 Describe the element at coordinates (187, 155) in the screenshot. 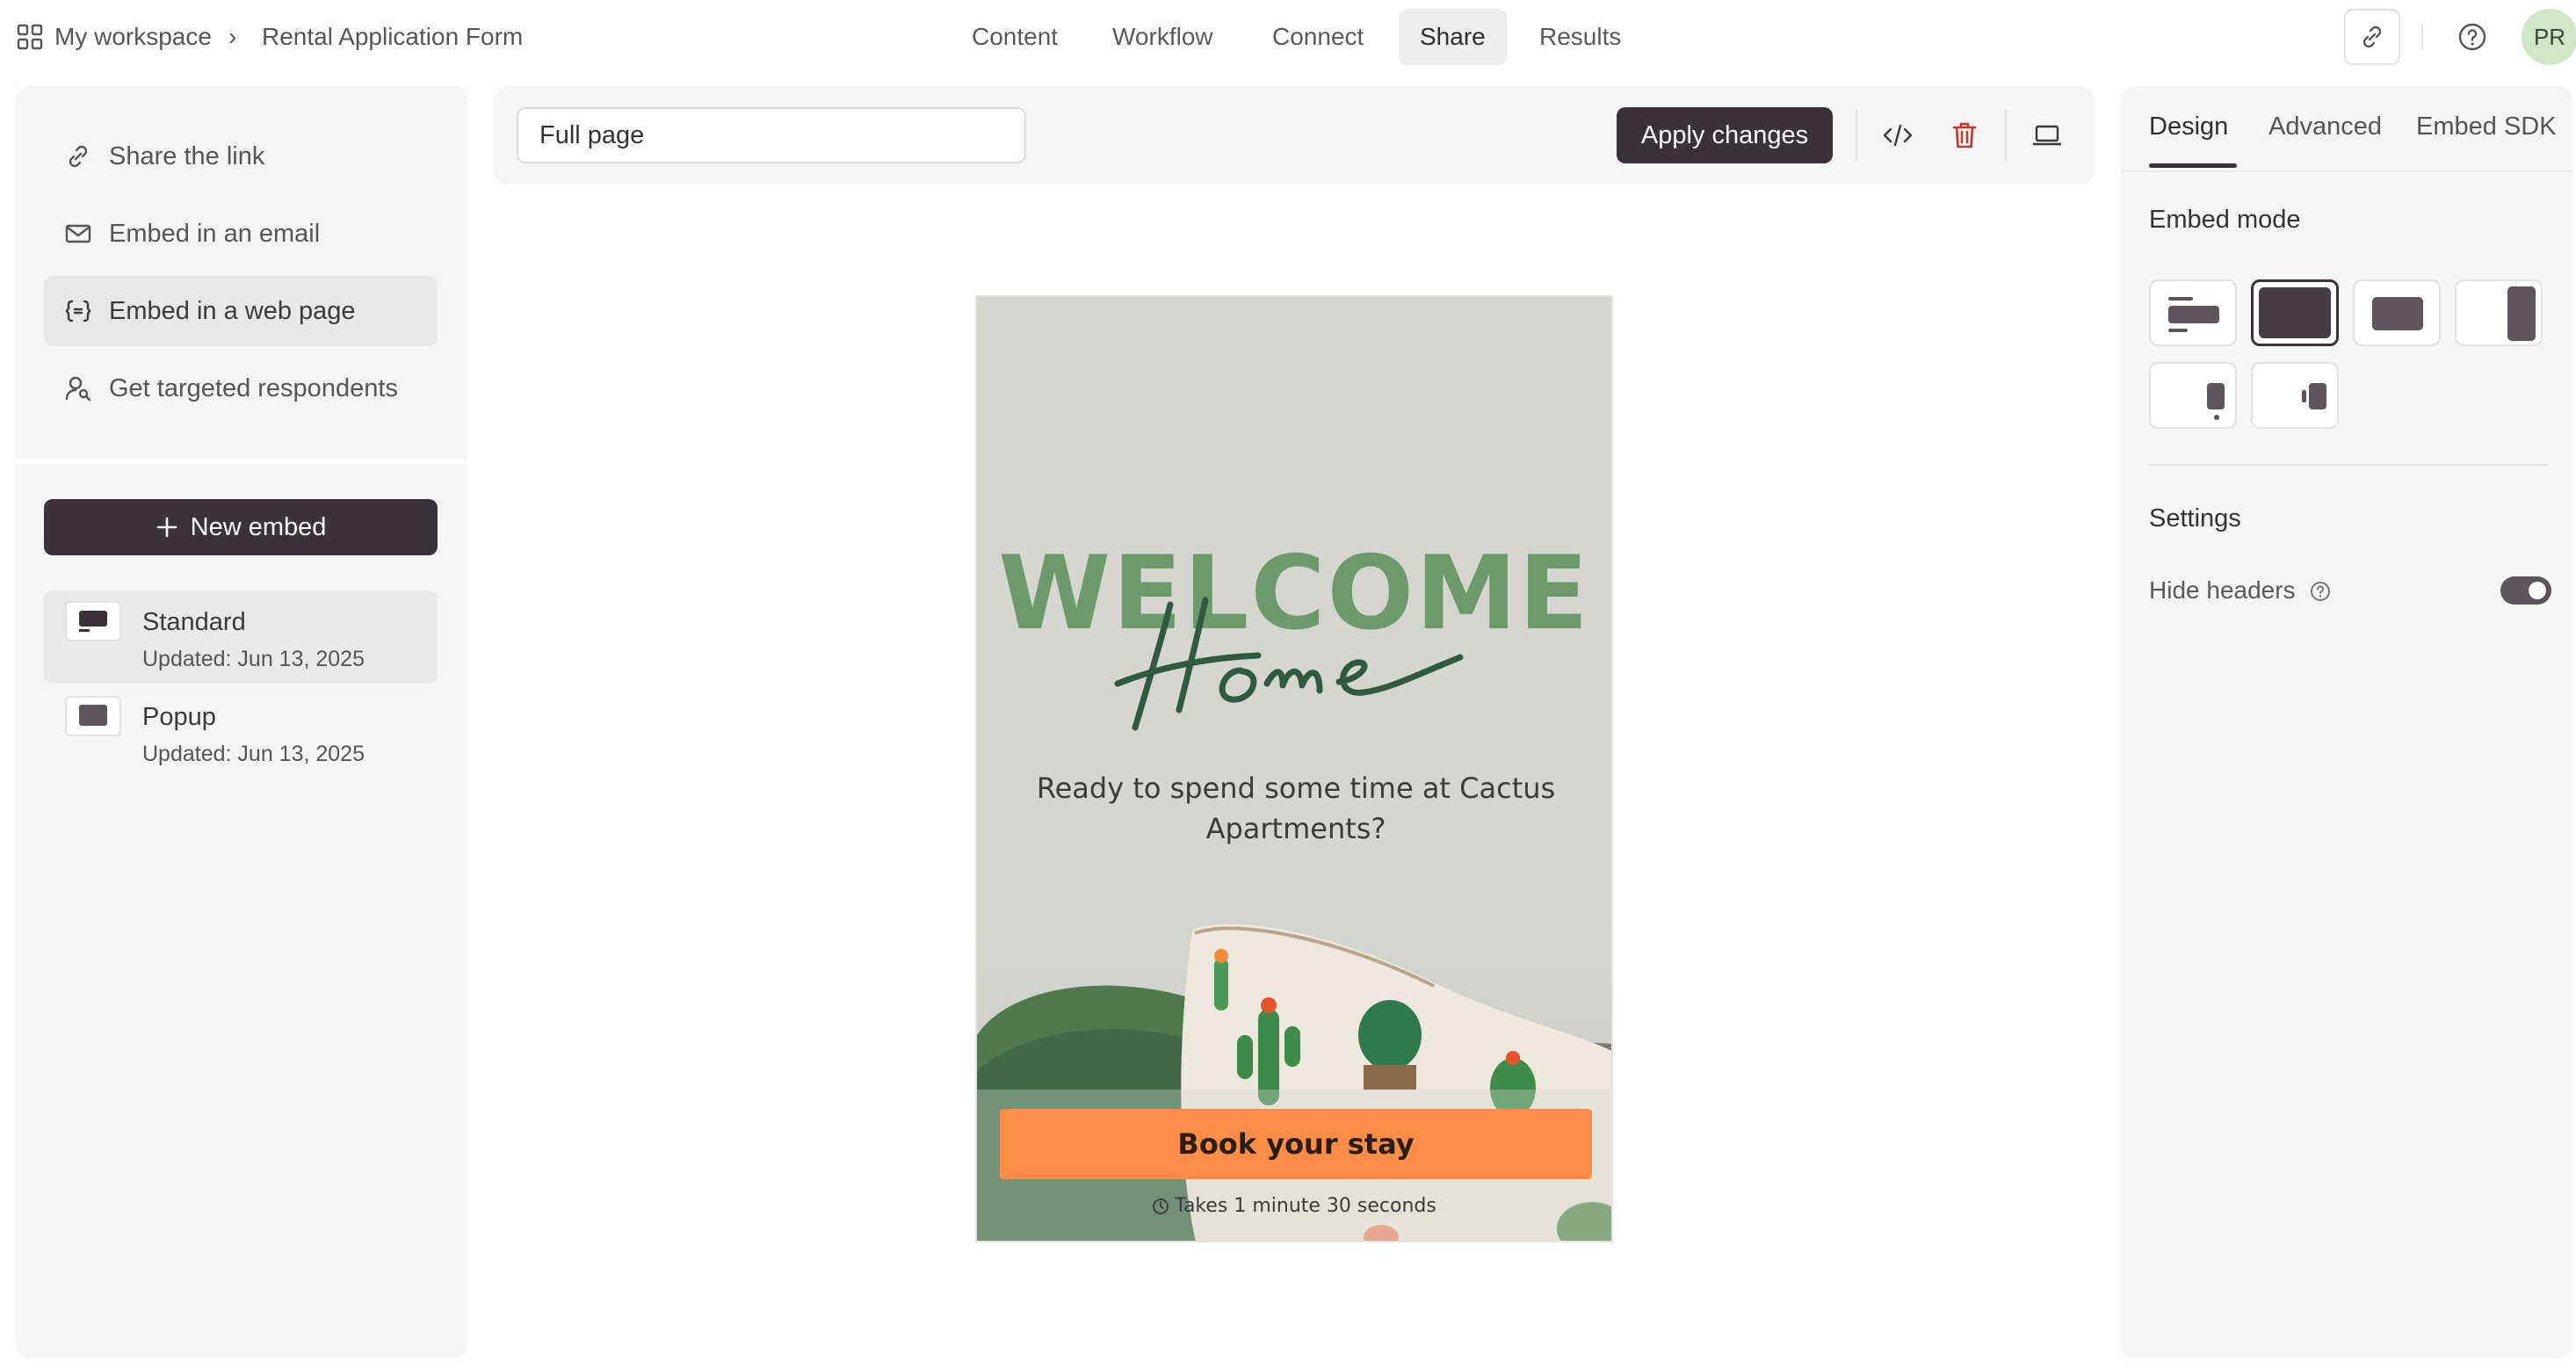

I see `share-the-link-label: Share the link` at that location.